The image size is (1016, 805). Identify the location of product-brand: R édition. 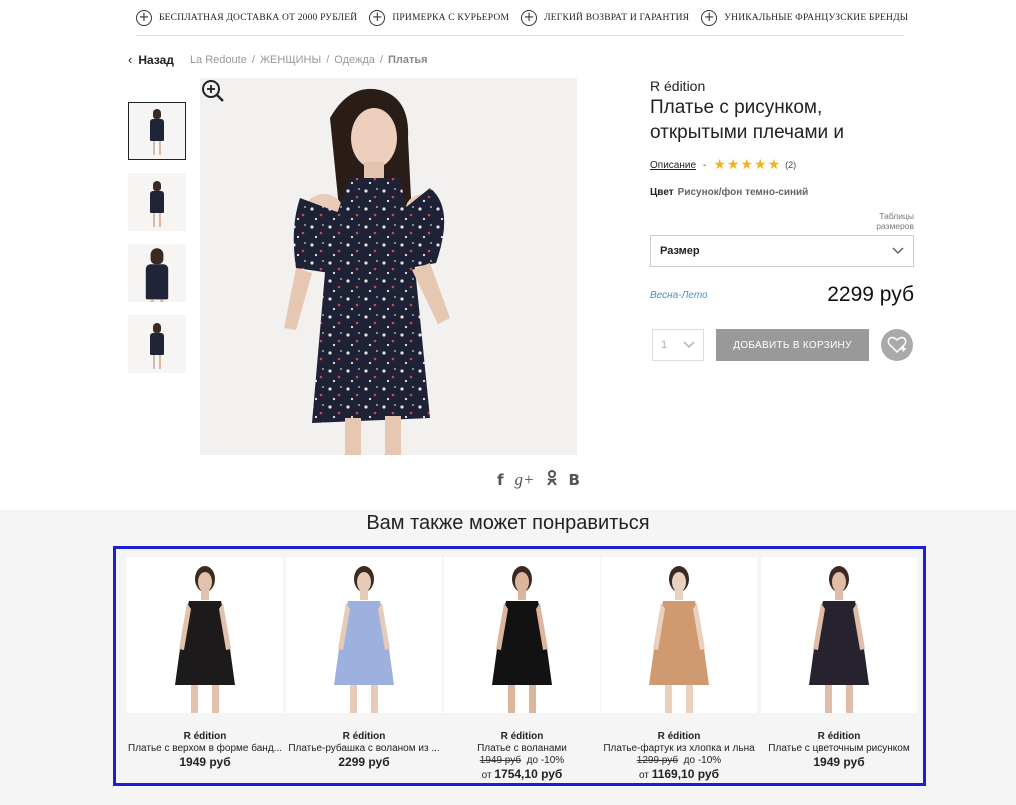
(782, 86).